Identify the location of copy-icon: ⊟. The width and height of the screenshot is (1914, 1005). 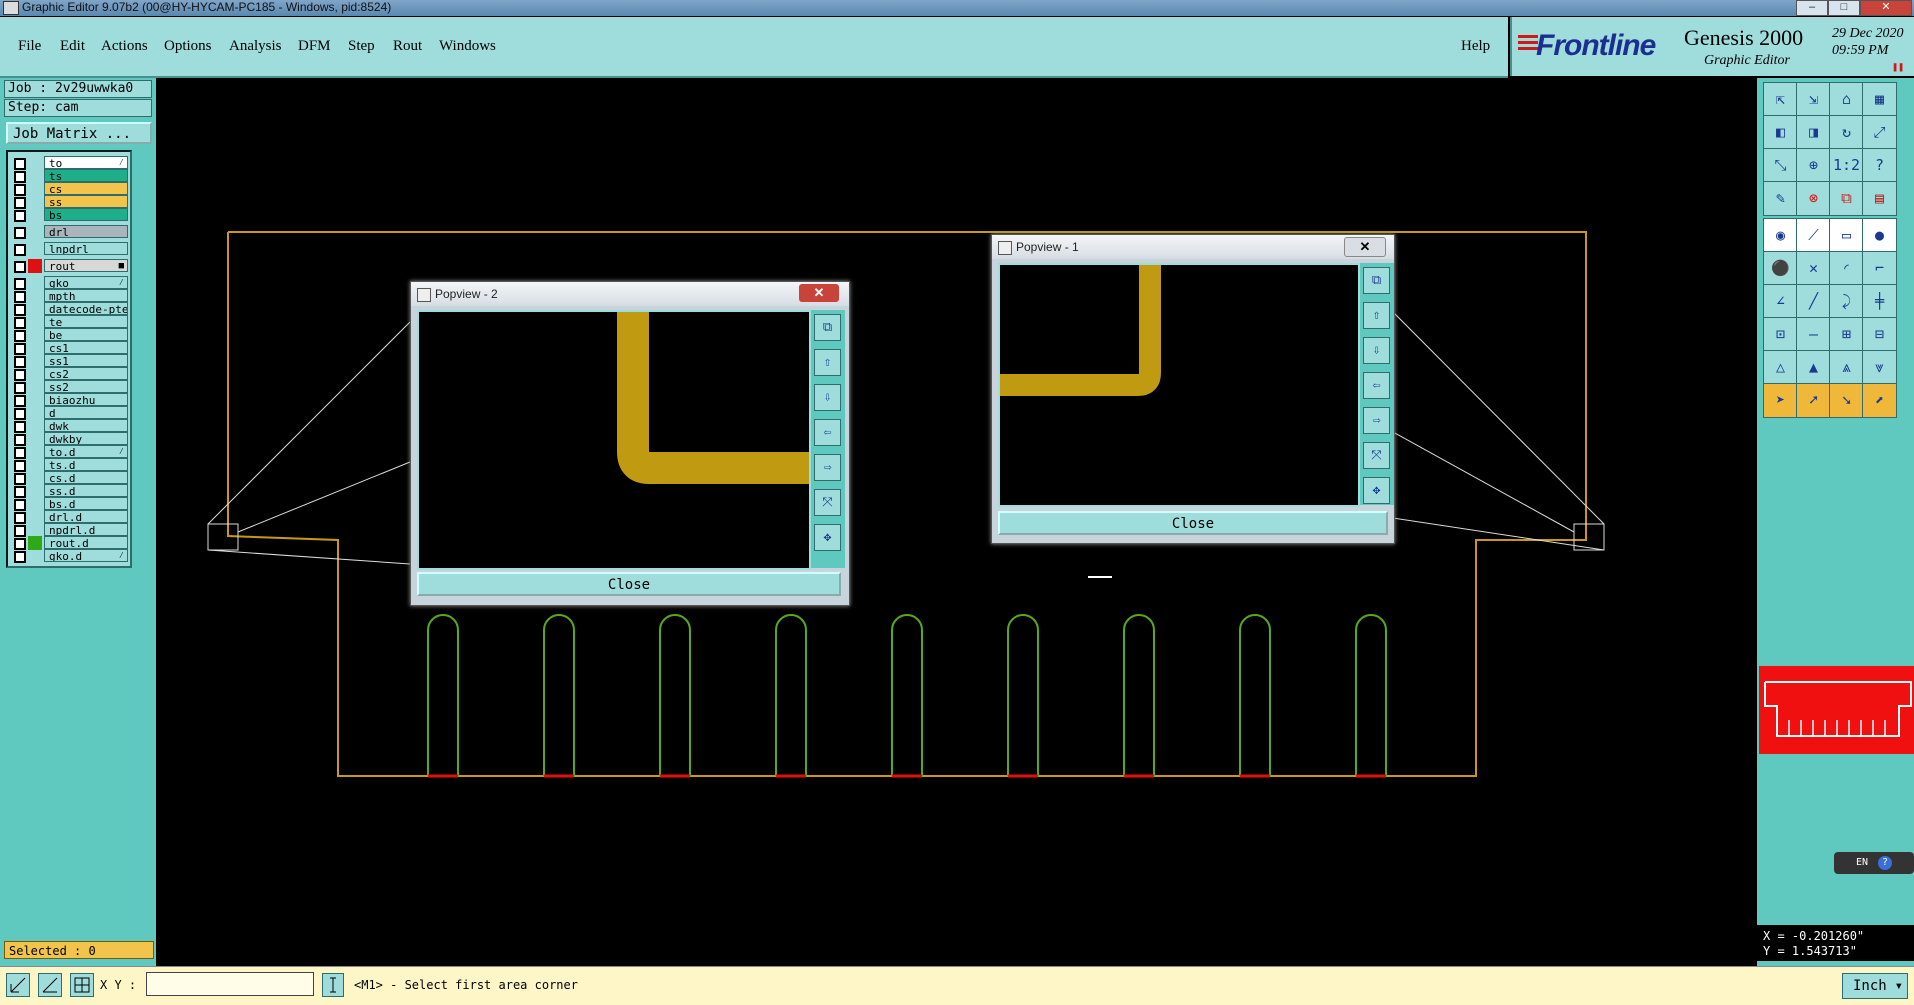
(1879, 334).